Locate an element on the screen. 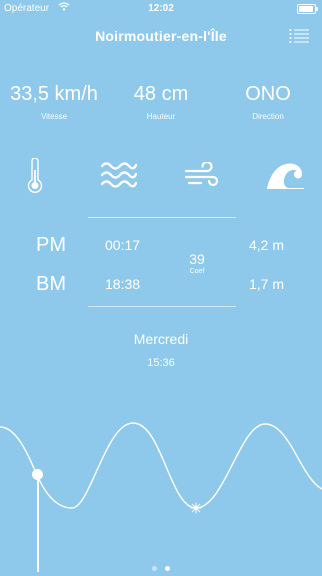 This screenshot has height=576, width=322. battery-icon is located at coordinates (307, 9).